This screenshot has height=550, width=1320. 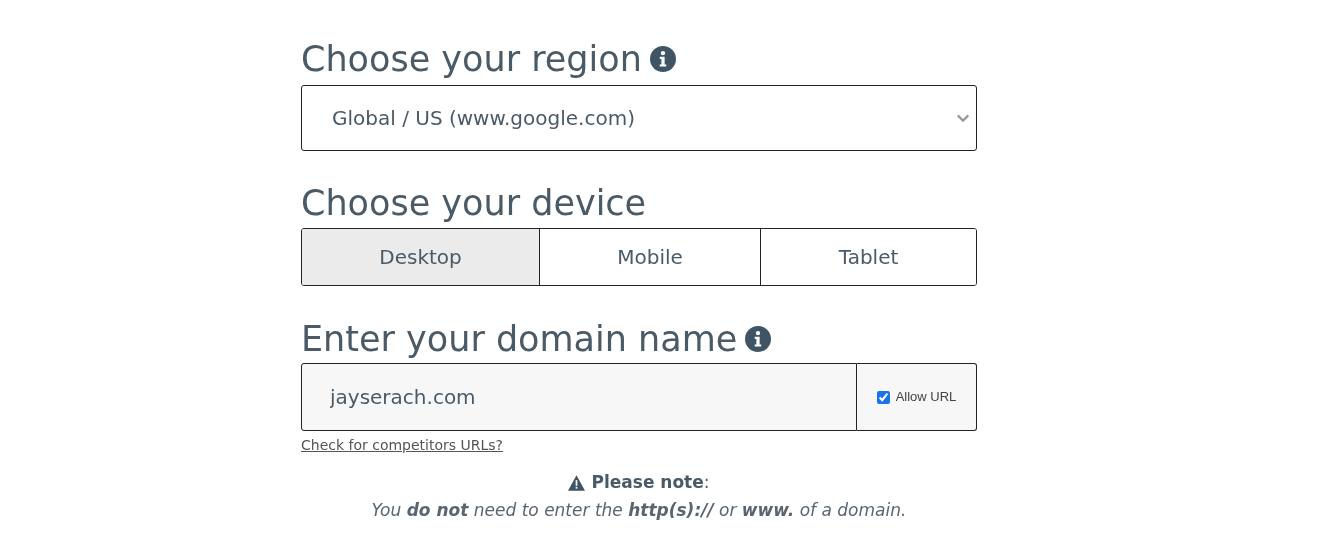 I want to click on note-title: Please note:, so click(x=650, y=482).